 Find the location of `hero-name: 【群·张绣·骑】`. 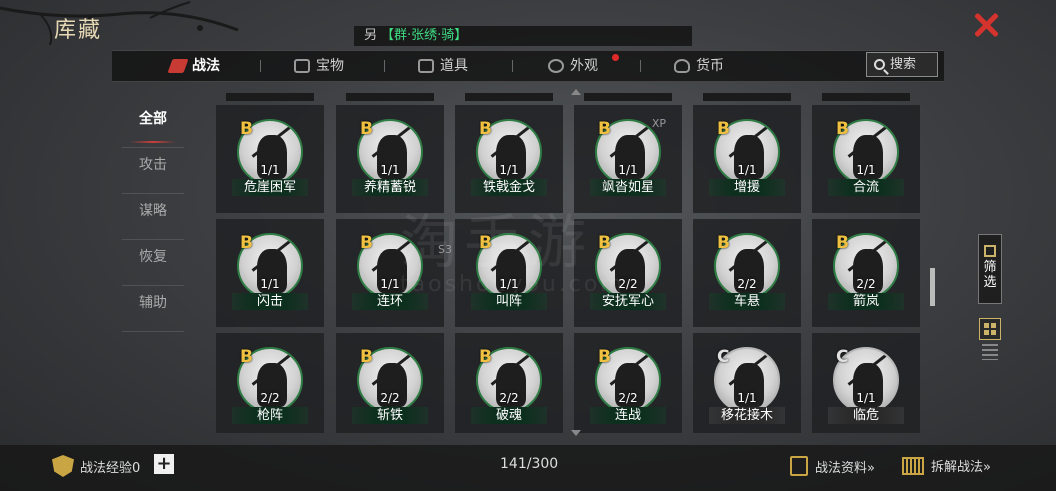

hero-name: 【群·张绣·骑】 is located at coordinates (424, 35).